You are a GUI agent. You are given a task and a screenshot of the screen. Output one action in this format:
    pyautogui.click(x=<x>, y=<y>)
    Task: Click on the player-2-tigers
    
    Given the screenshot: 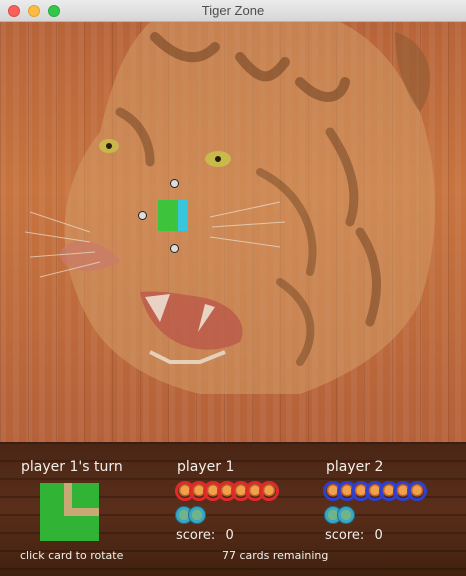 What is the action you would take?
    pyautogui.click(x=375, y=492)
    